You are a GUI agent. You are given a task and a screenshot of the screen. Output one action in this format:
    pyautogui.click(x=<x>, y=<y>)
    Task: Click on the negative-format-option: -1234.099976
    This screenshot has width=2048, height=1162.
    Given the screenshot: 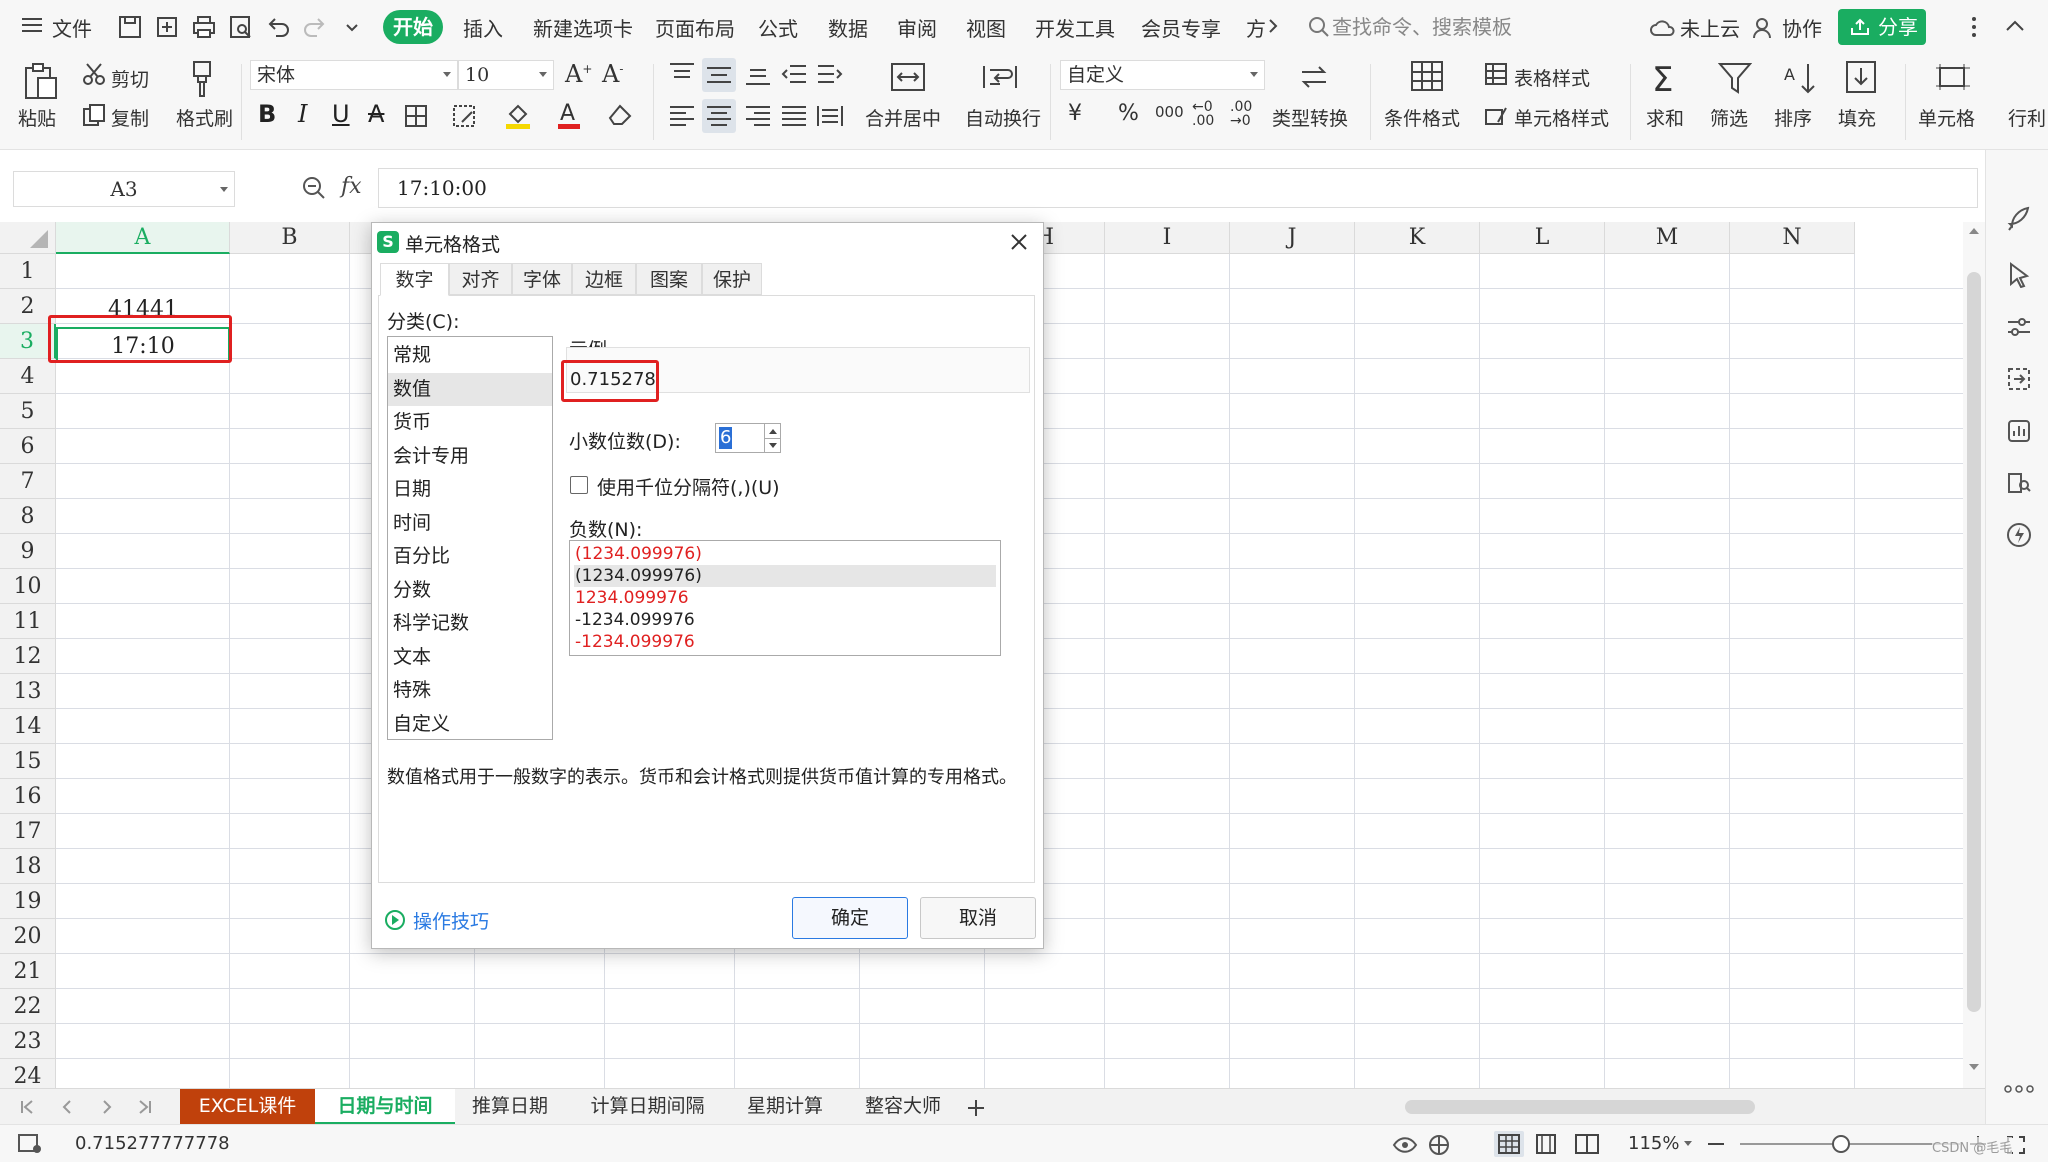 What is the action you would take?
    pyautogui.click(x=785, y=620)
    